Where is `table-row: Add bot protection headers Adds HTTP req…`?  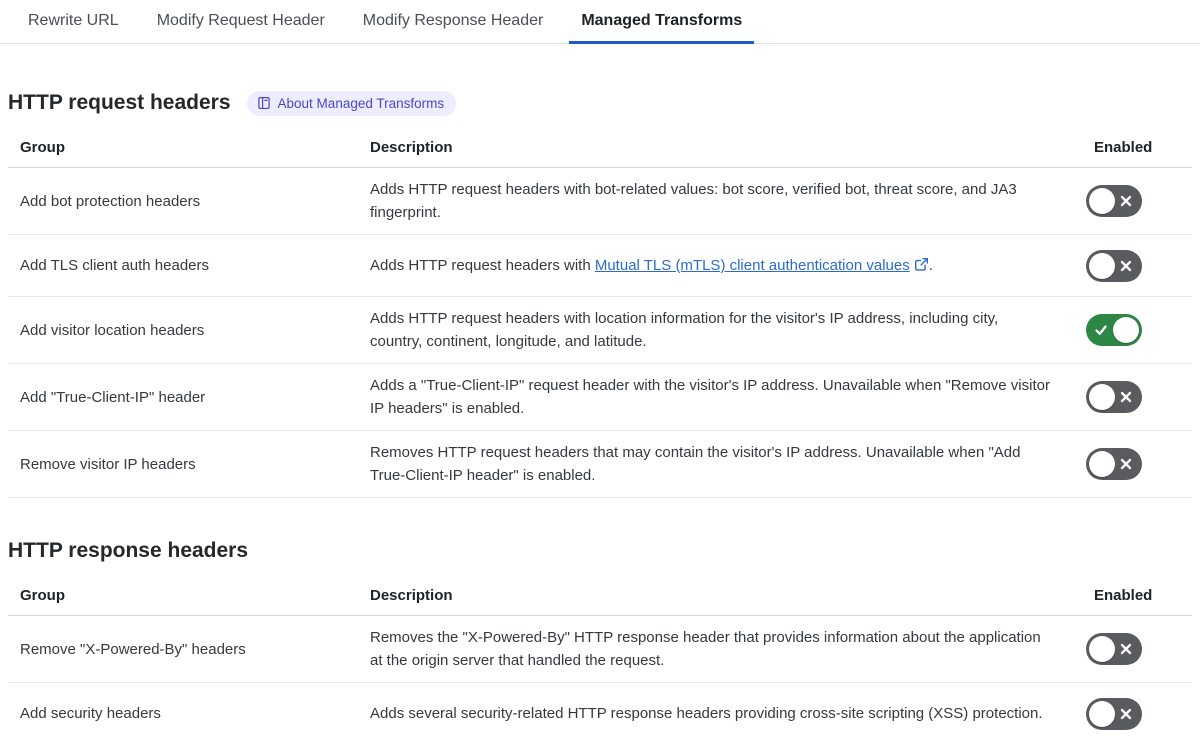 table-row: Add bot protection headers Adds HTTP req… is located at coordinates (600, 201).